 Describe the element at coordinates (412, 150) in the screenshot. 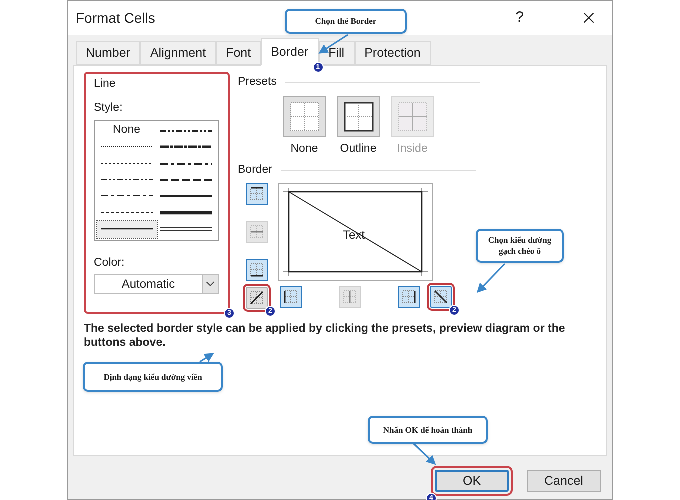

I see `preset-label: Inside` at that location.